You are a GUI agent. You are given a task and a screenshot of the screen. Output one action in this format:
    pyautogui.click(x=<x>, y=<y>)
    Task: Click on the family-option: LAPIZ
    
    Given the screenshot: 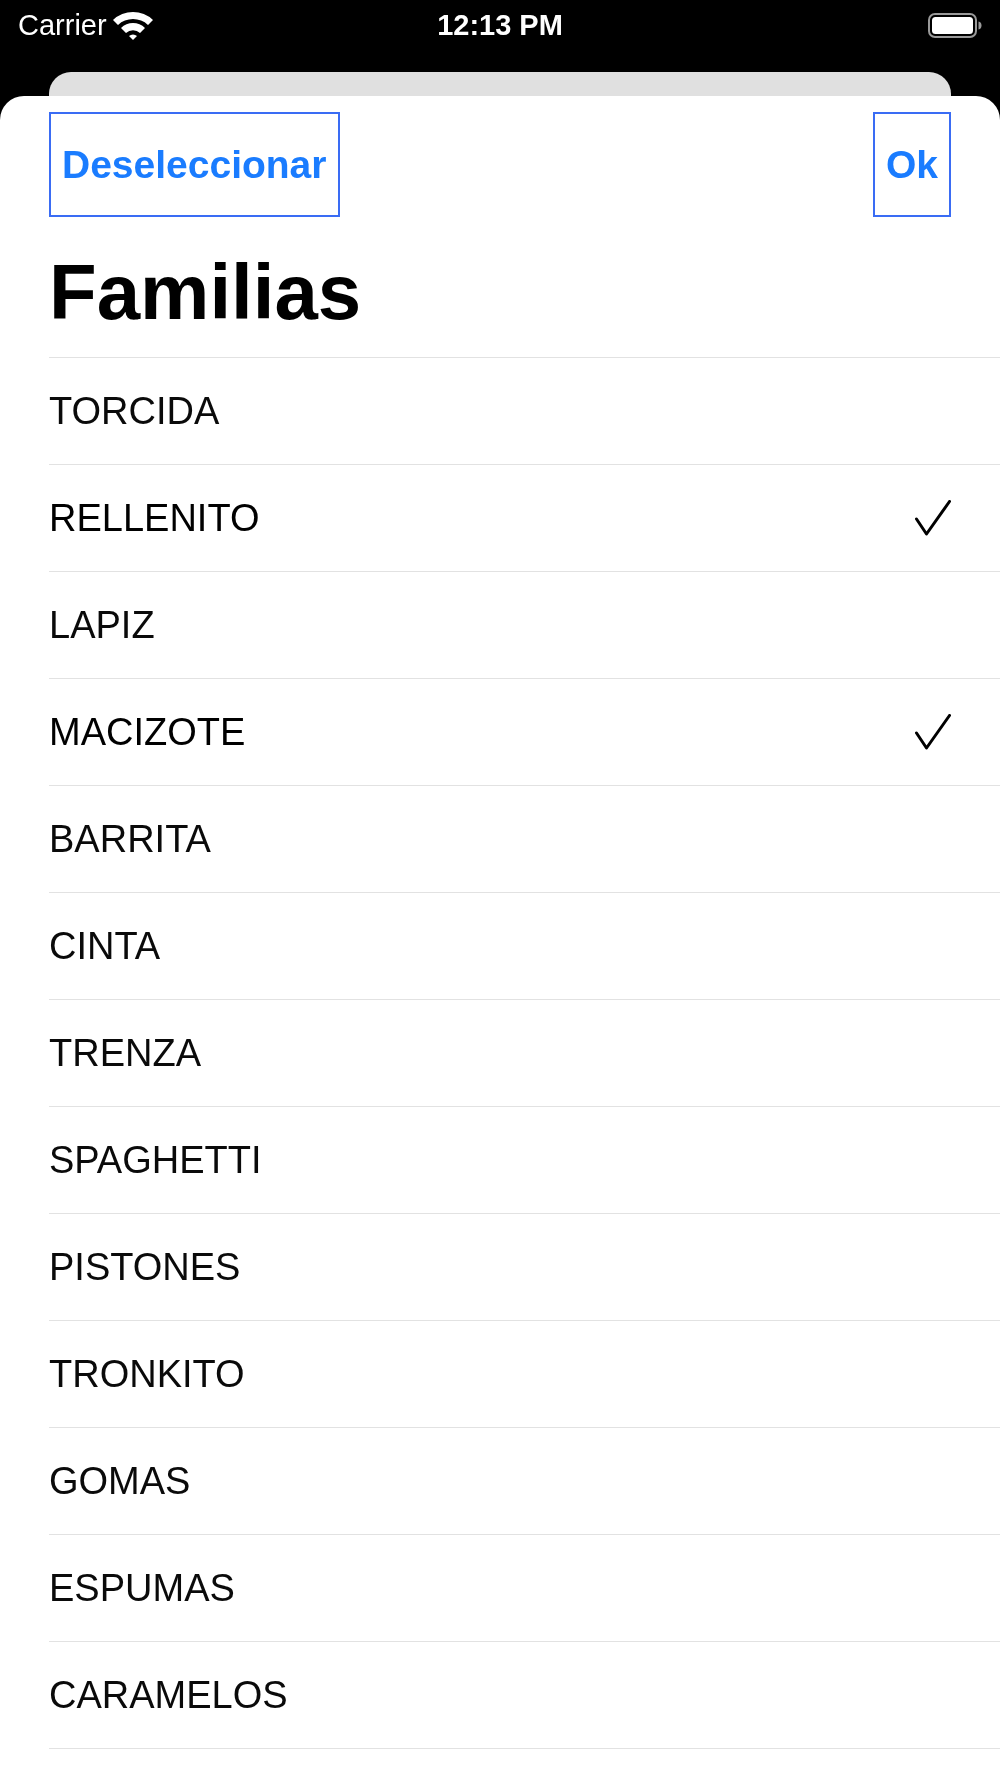 What is the action you would take?
    pyautogui.click(x=524, y=625)
    